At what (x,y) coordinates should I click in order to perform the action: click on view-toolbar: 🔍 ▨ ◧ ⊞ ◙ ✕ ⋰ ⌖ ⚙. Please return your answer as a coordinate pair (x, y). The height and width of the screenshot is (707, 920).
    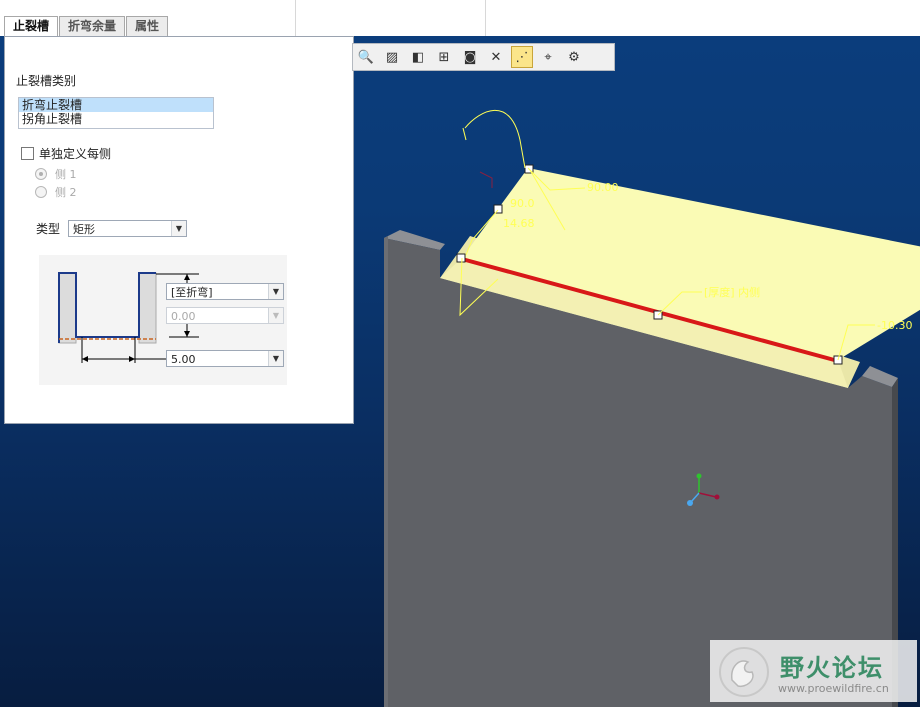
    Looking at the image, I should click on (483, 57).